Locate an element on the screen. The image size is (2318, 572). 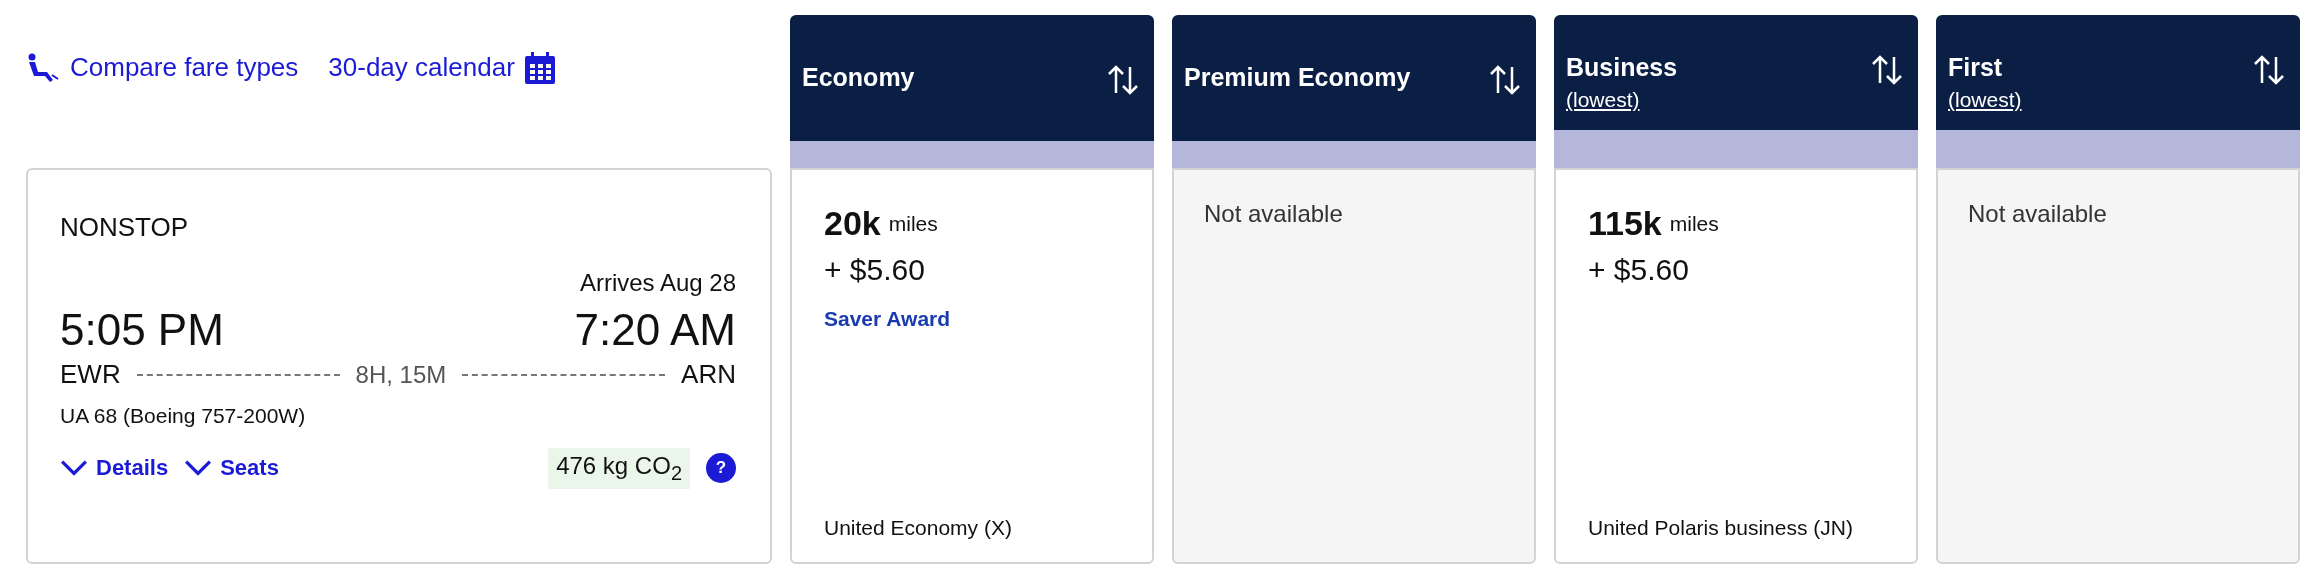
flight-number: UA 68 (Boeing 757-200W) is located at coordinates (183, 416).